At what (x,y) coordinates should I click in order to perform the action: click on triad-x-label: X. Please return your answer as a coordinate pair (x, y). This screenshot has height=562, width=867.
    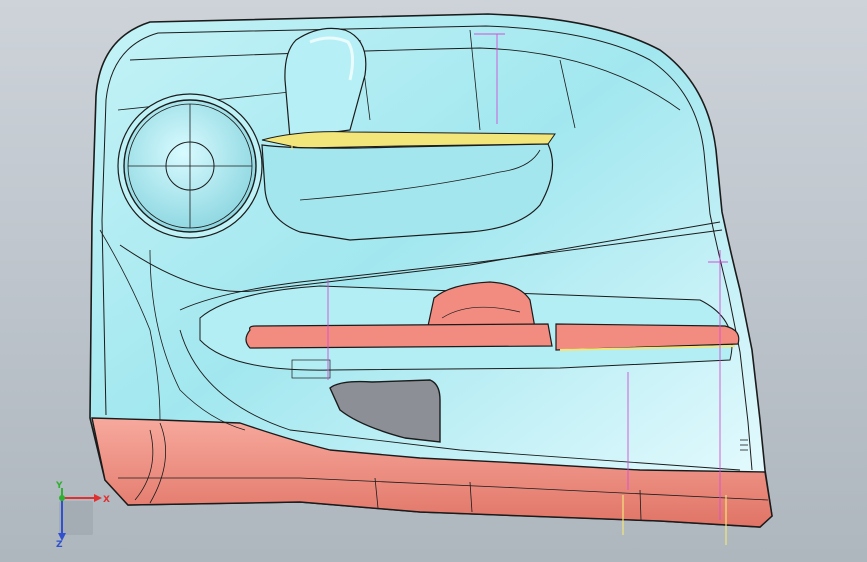
    Looking at the image, I should click on (106, 500).